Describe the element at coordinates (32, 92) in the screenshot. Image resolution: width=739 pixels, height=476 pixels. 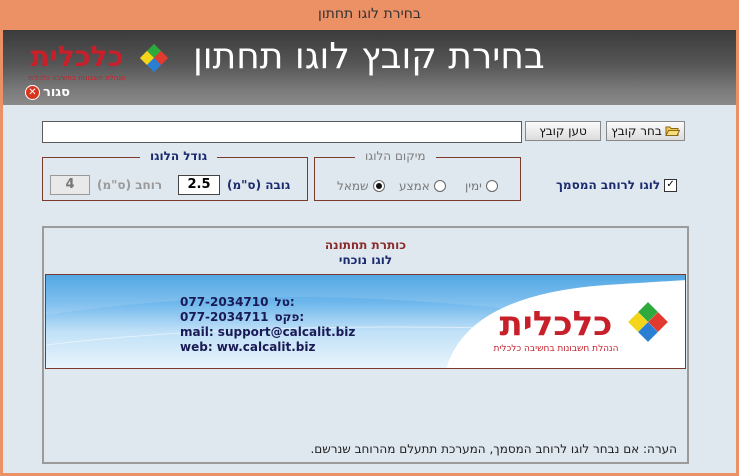
I see `close-icon: ✕` at that location.